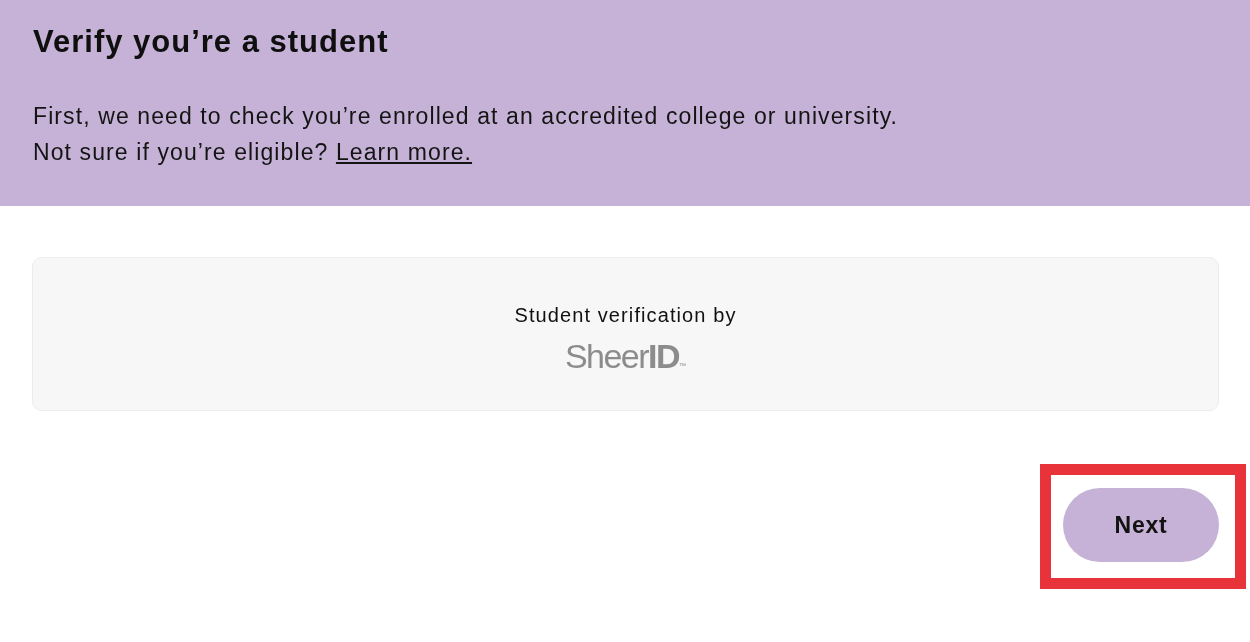  Describe the element at coordinates (466, 116) in the screenshot. I see `intro-text: First, we need to check you’re enrolled at an accredited college or university.` at that location.